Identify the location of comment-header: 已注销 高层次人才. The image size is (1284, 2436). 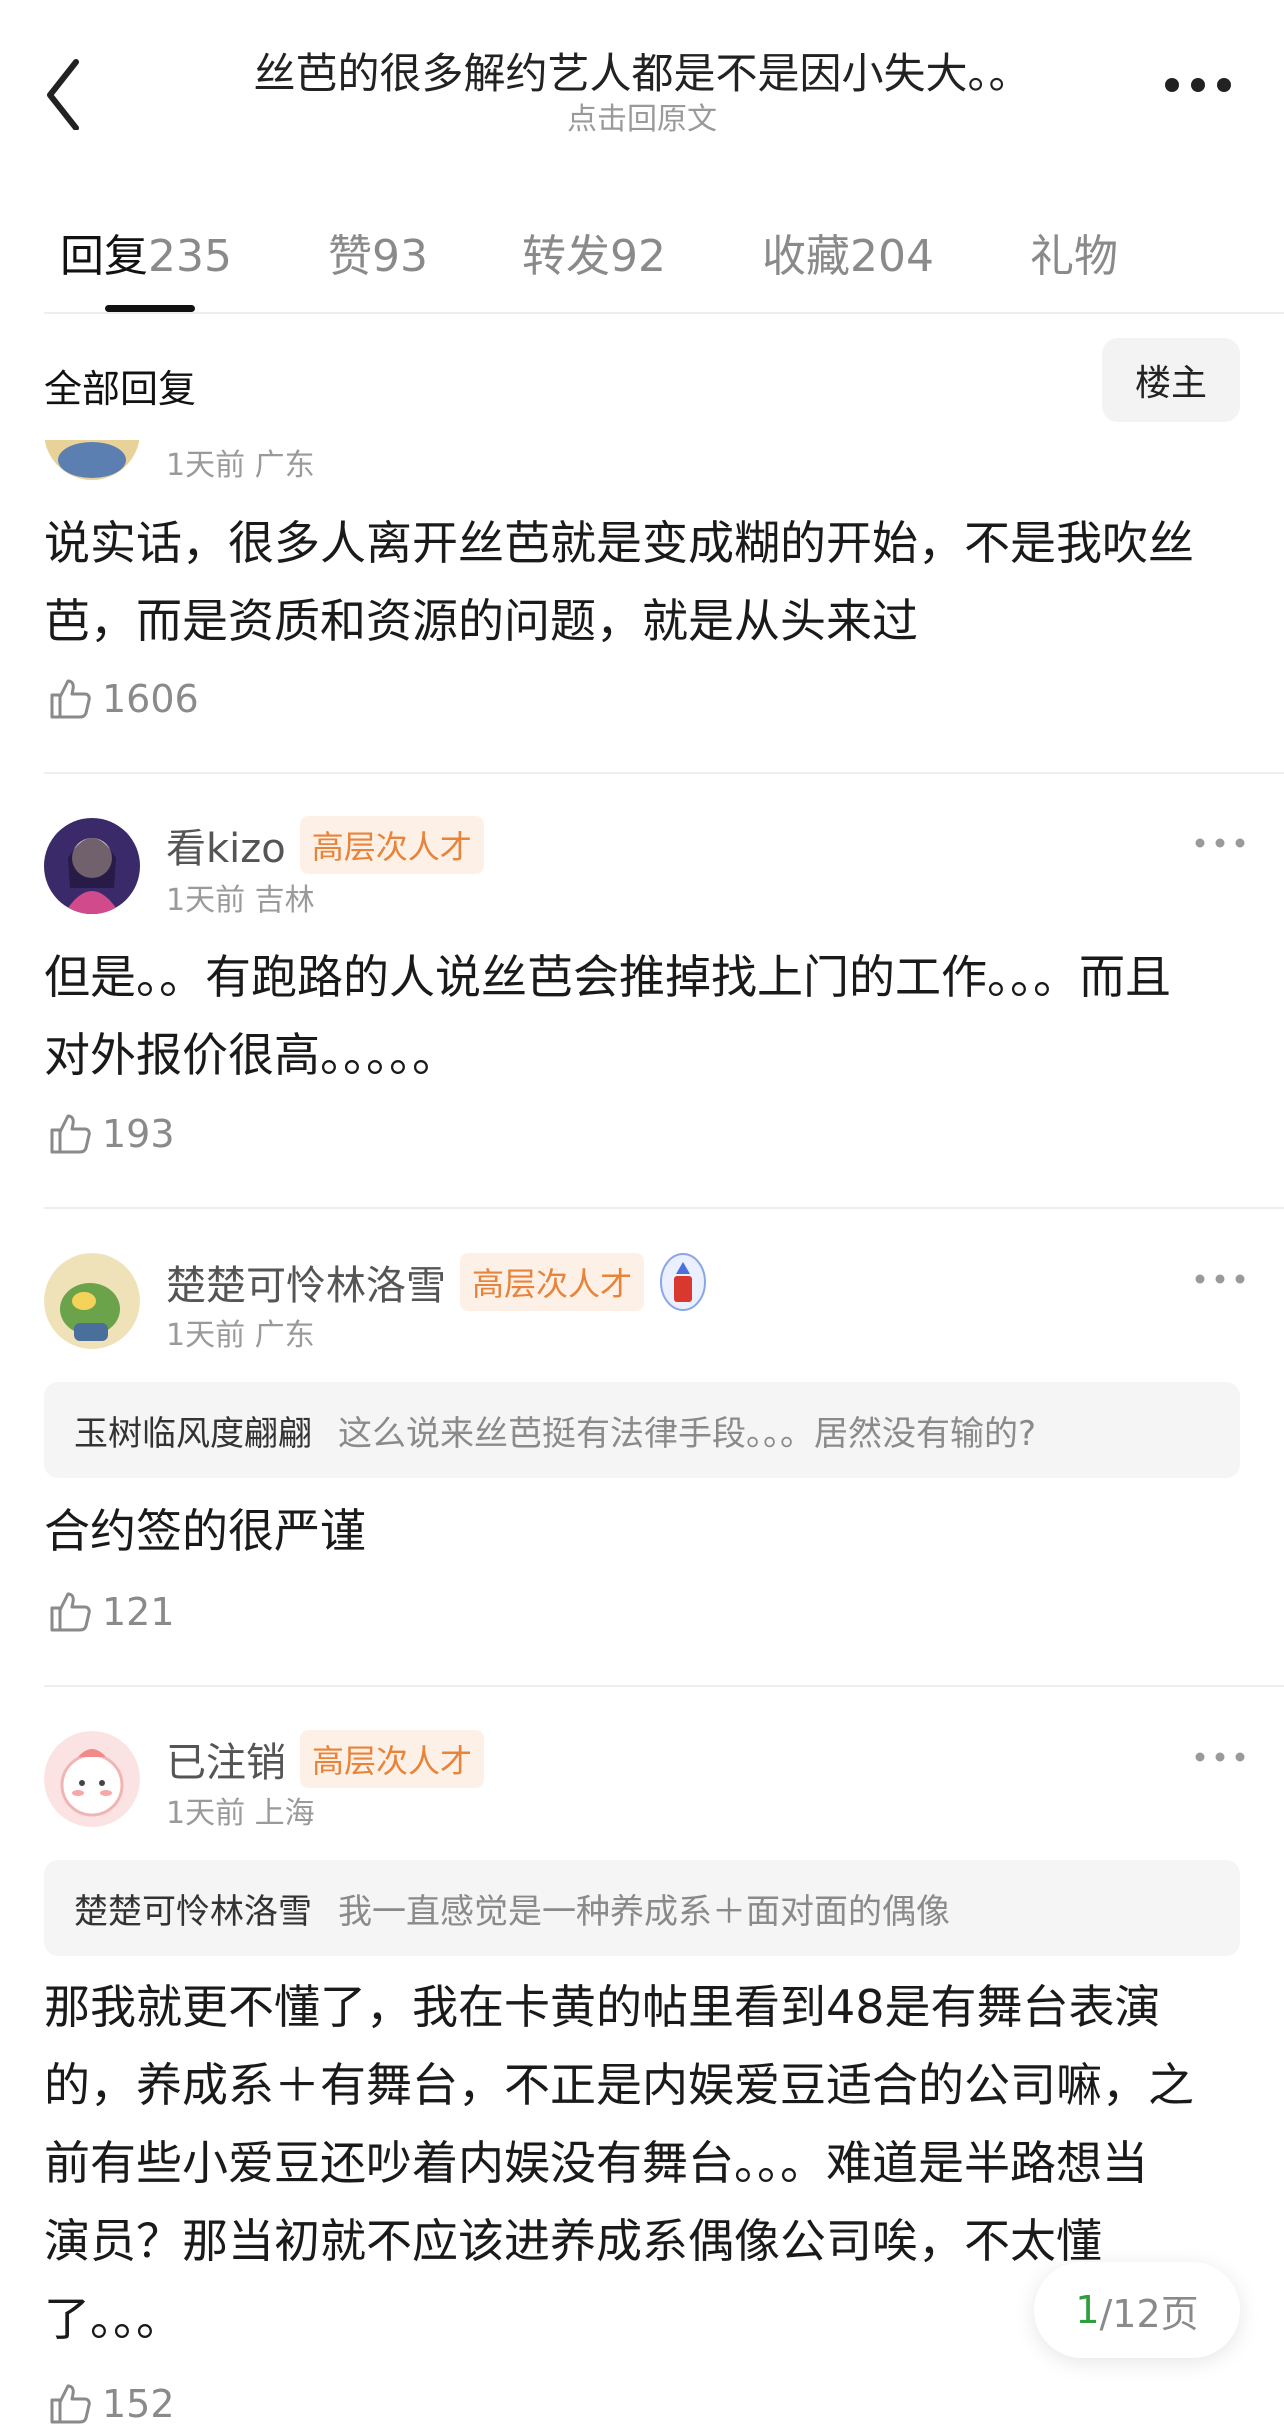
(325, 1759).